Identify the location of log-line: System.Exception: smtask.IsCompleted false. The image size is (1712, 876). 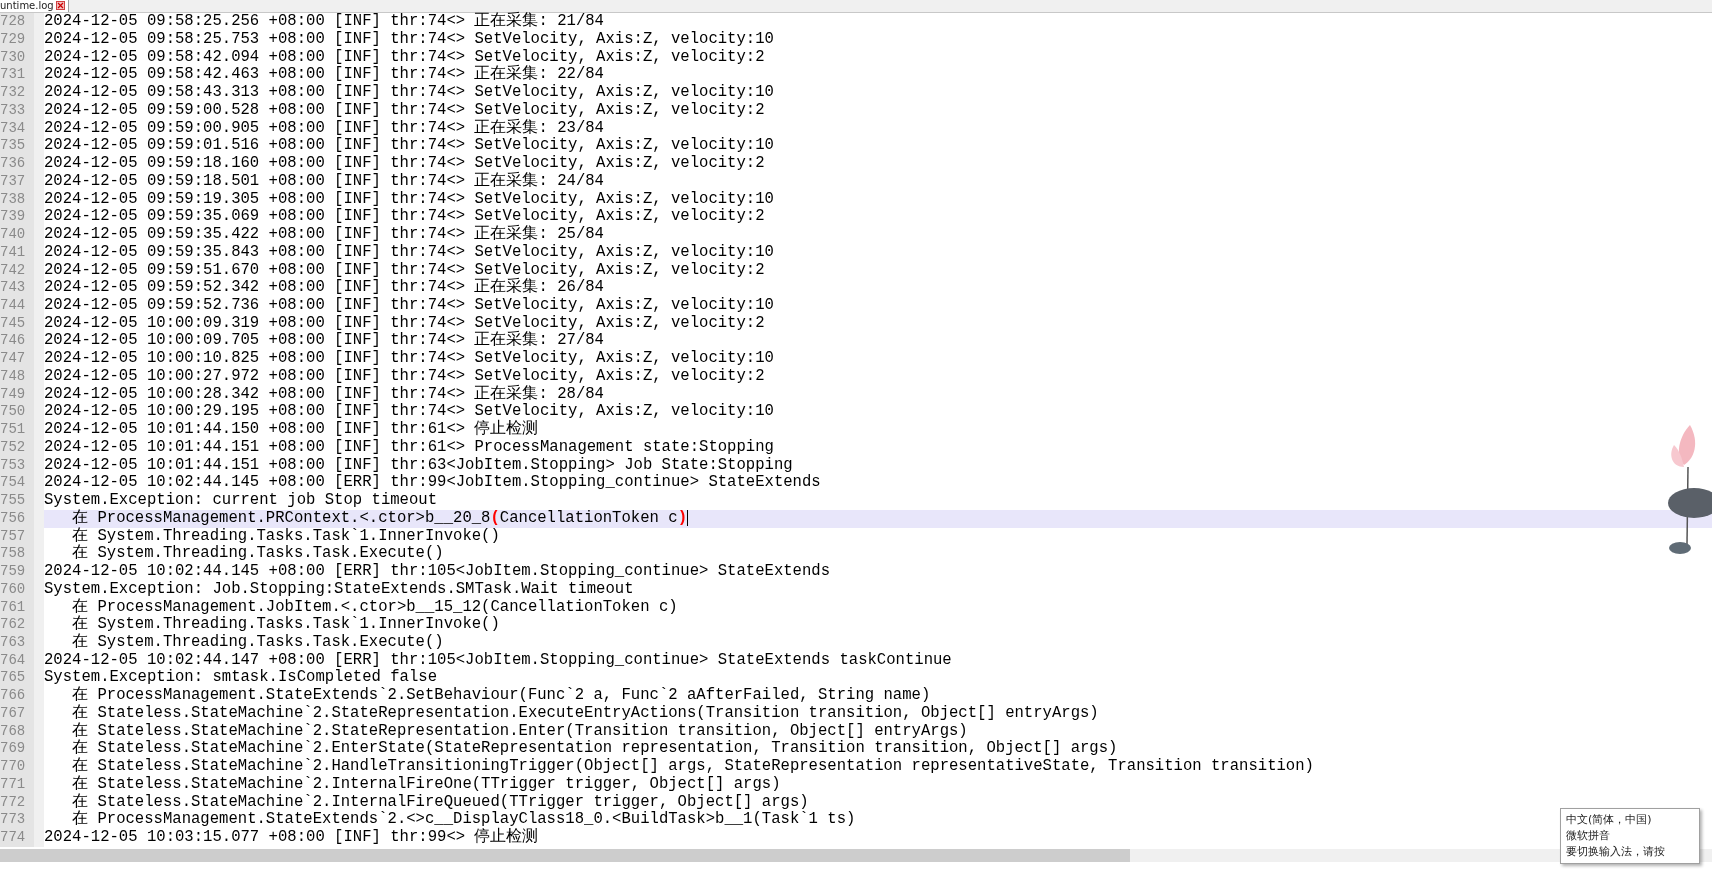
(241, 678).